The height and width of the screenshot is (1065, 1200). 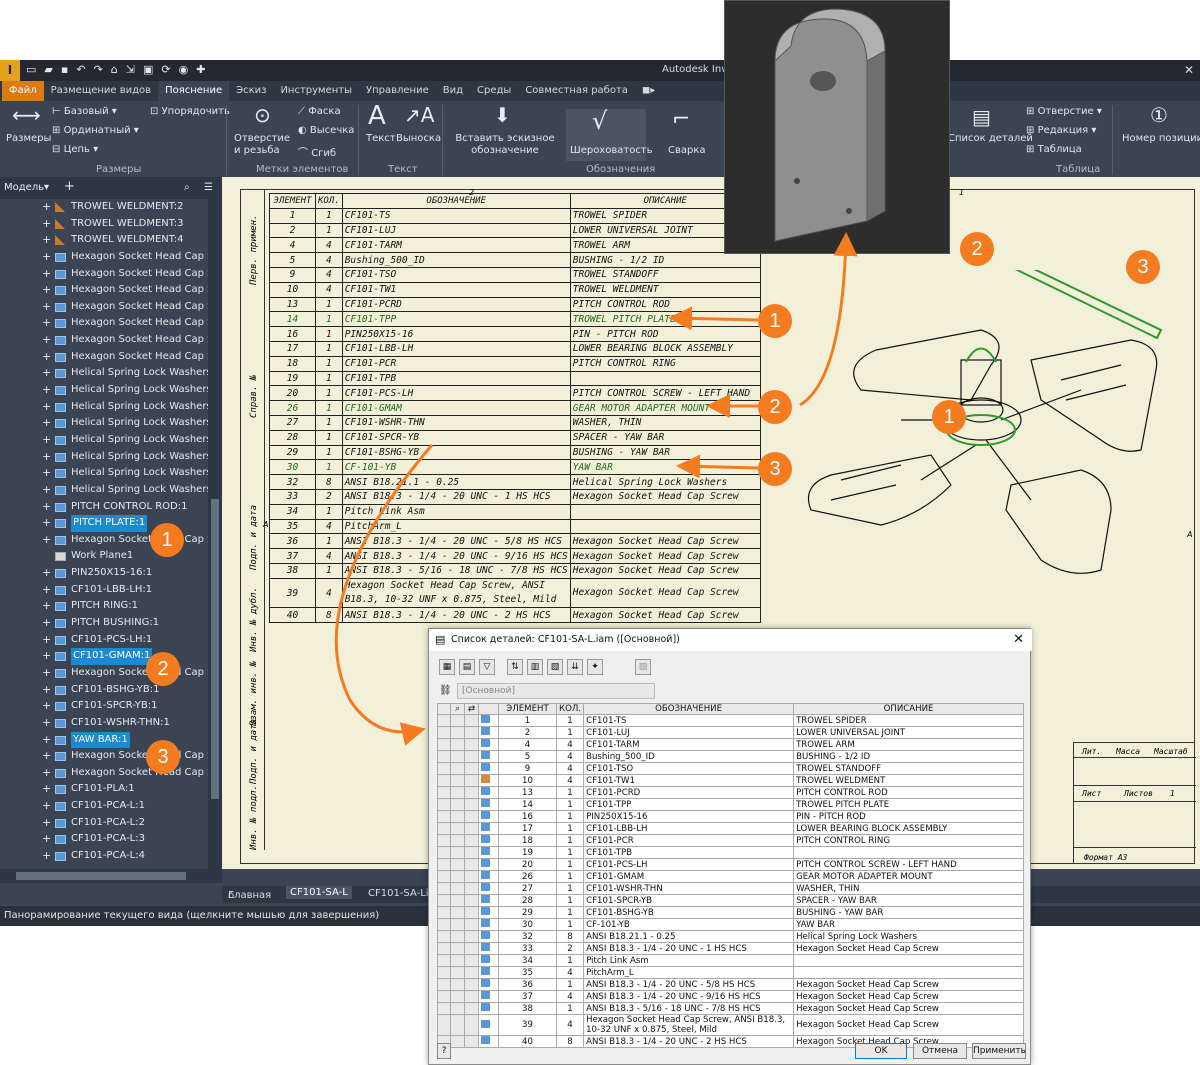 What do you see at coordinates (689, 805) in the screenshot?
I see `dialog-cell: CF101-TPP` at bounding box center [689, 805].